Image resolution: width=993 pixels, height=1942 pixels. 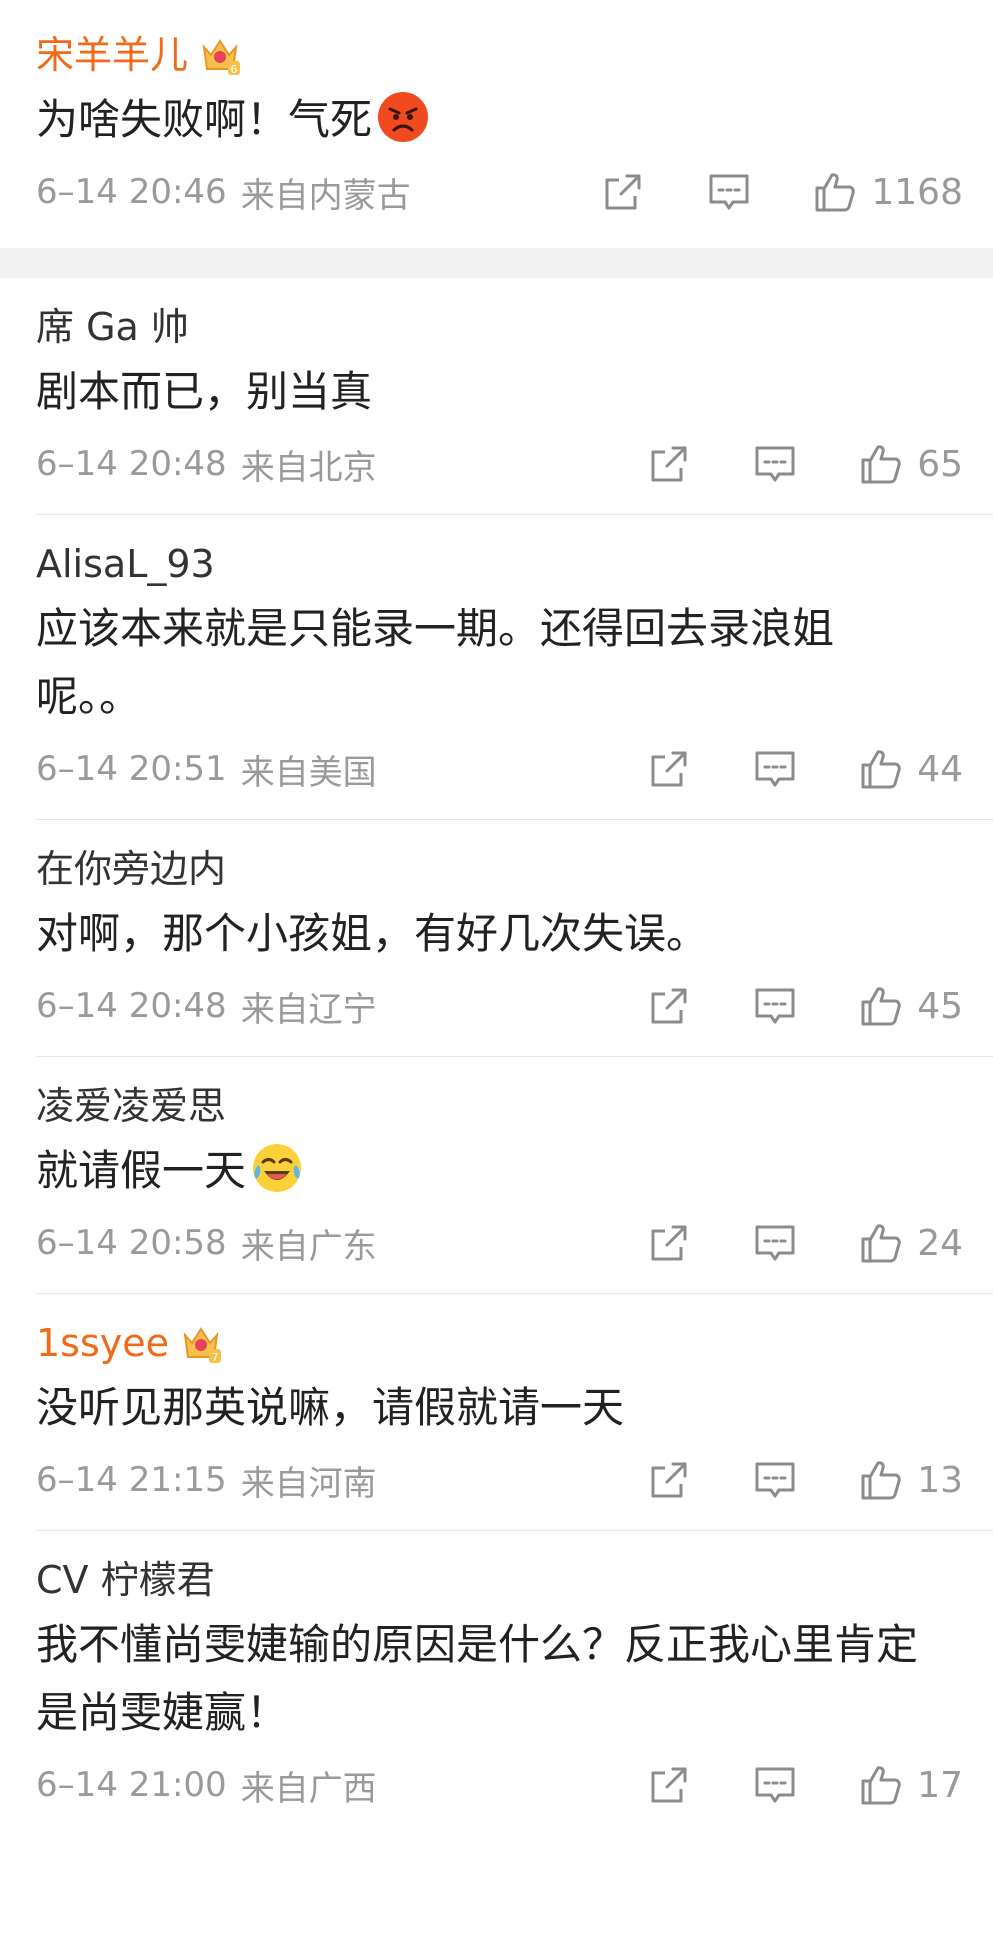 I want to click on comment-actions: 13, so click(x=805, y=1480).